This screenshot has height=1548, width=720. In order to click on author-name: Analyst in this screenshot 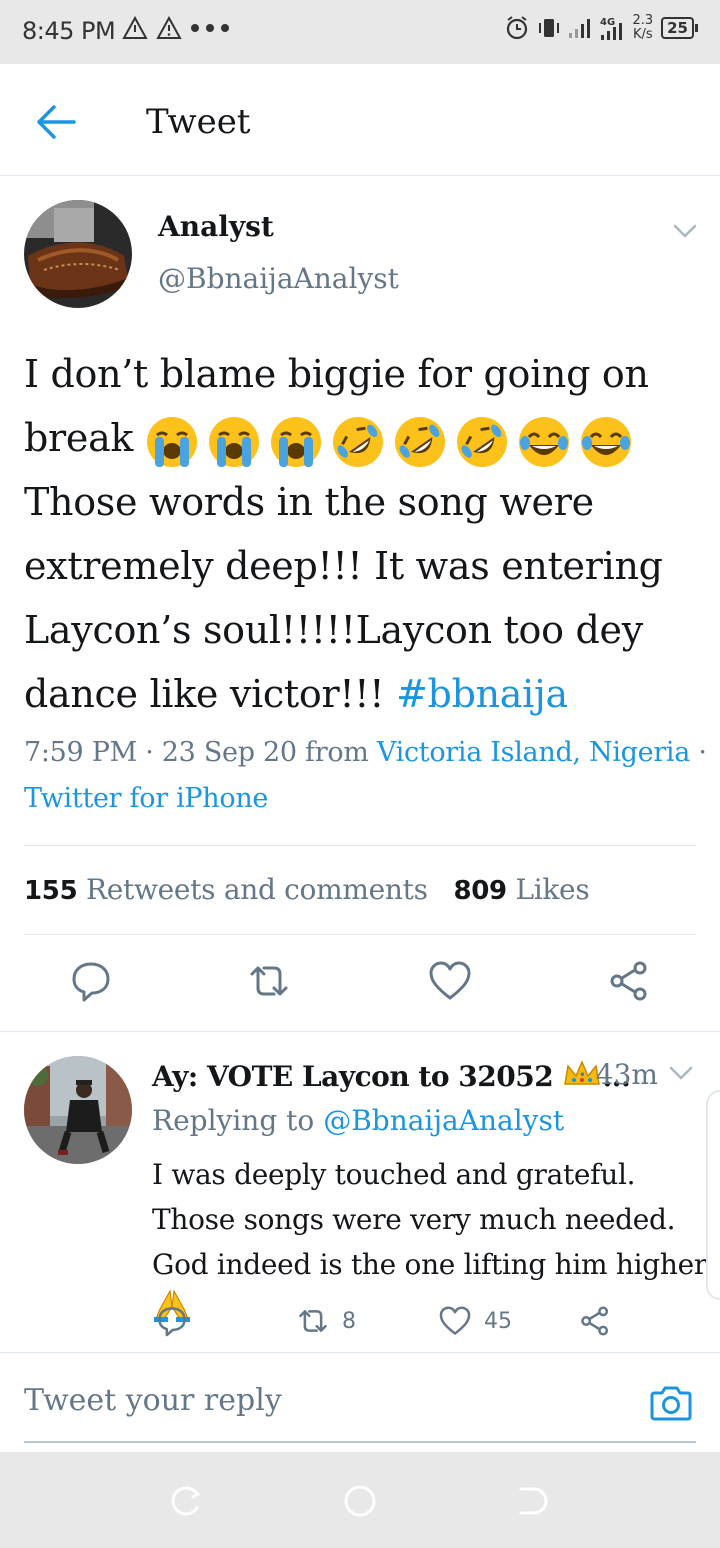, I will do `click(216, 226)`.